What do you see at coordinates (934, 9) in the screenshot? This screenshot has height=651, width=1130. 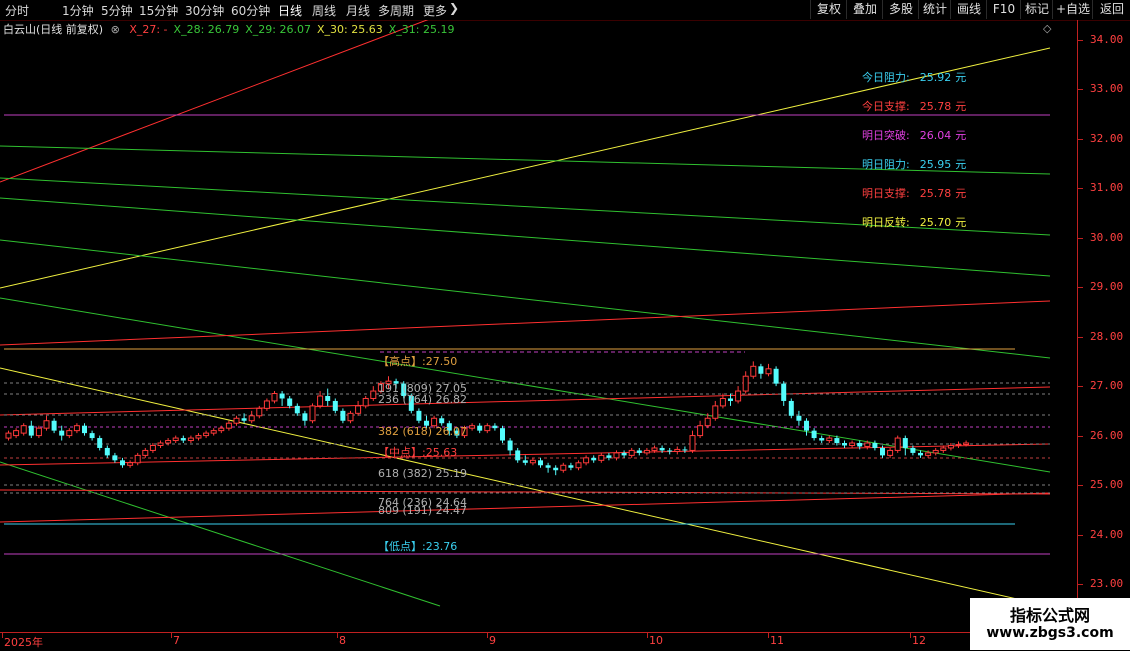 I see `statistics-button: 统计` at bounding box center [934, 9].